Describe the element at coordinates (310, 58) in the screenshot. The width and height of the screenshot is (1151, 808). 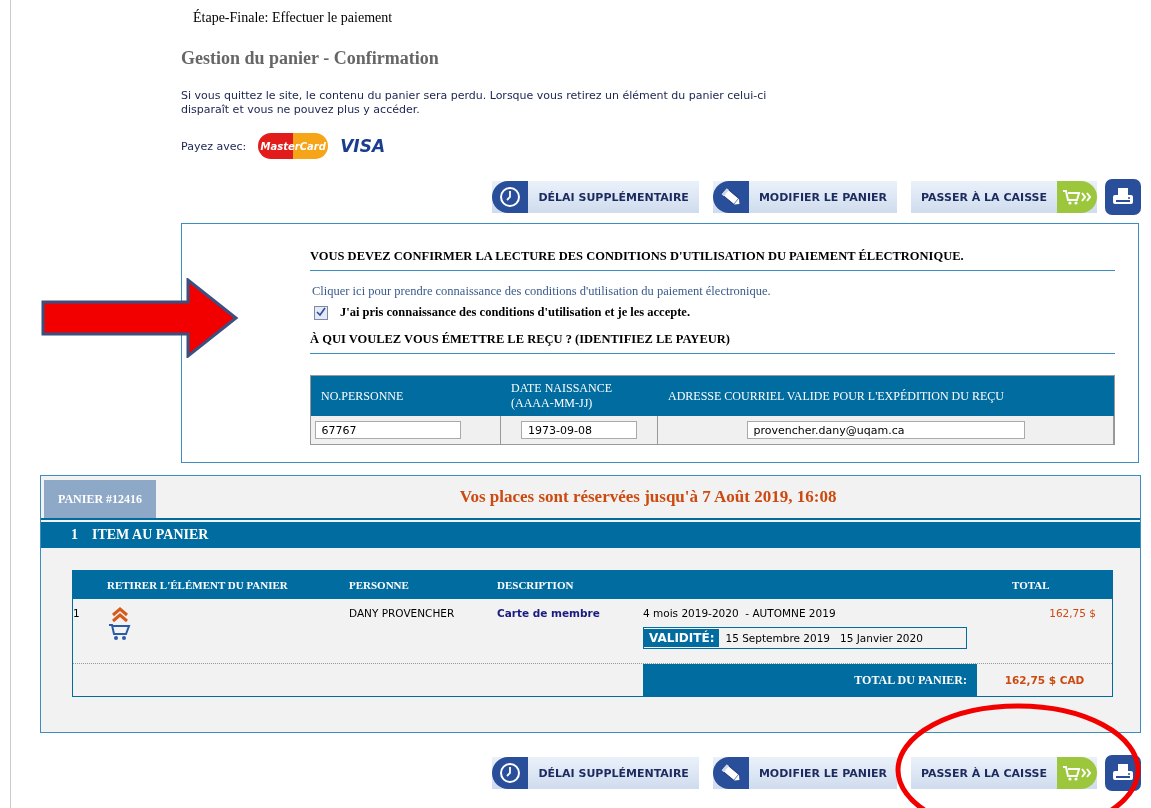
I see `page-title: Gestion du panier - Confirmation` at that location.